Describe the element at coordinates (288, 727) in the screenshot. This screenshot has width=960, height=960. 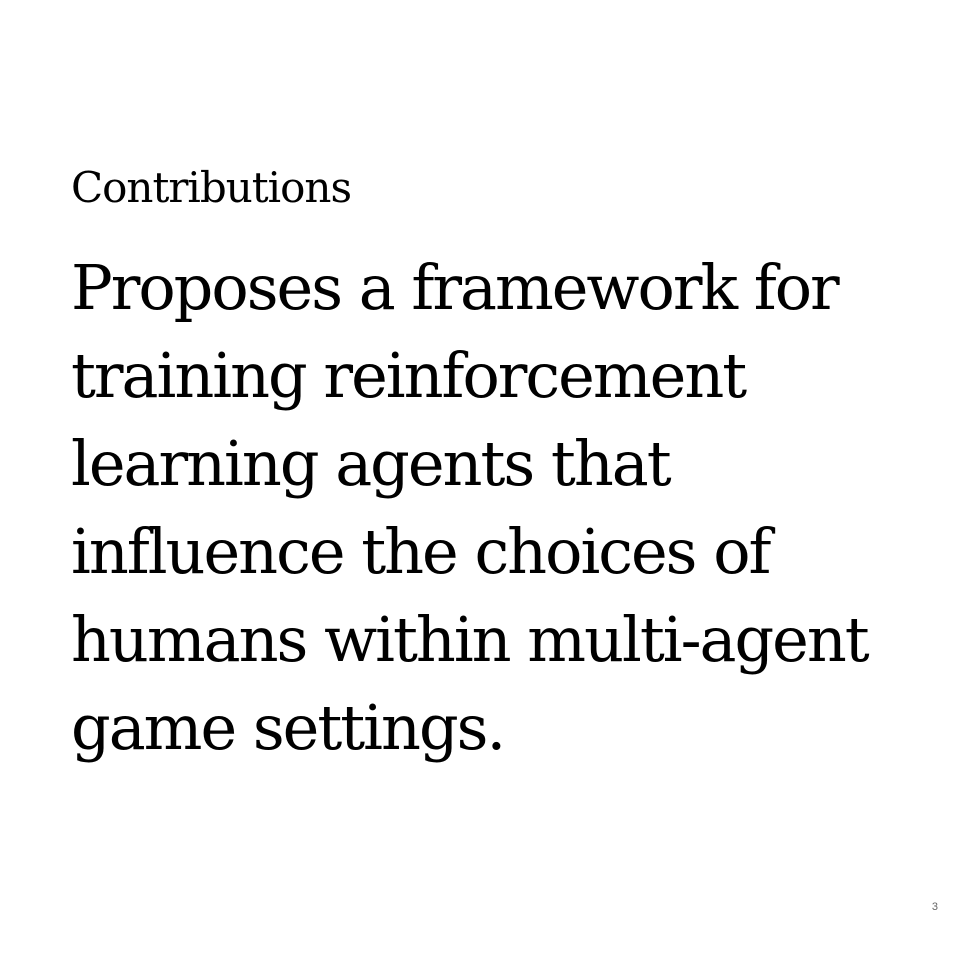
I see `body-line: game settings.` at that location.